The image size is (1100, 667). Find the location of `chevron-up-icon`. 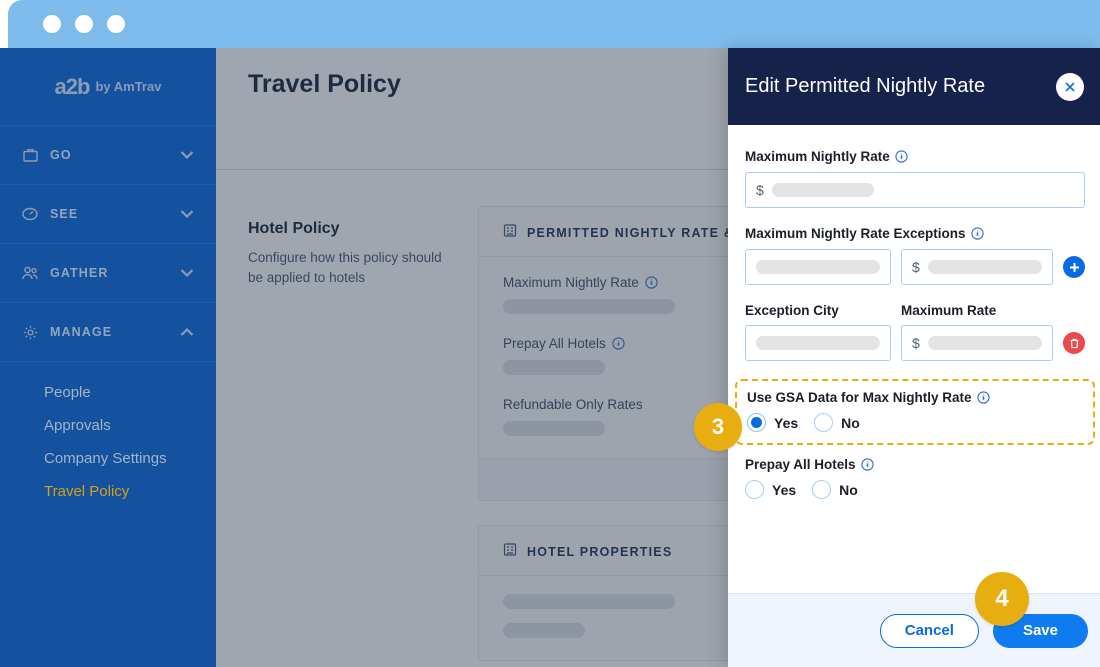

chevron-up-icon is located at coordinates (187, 332).